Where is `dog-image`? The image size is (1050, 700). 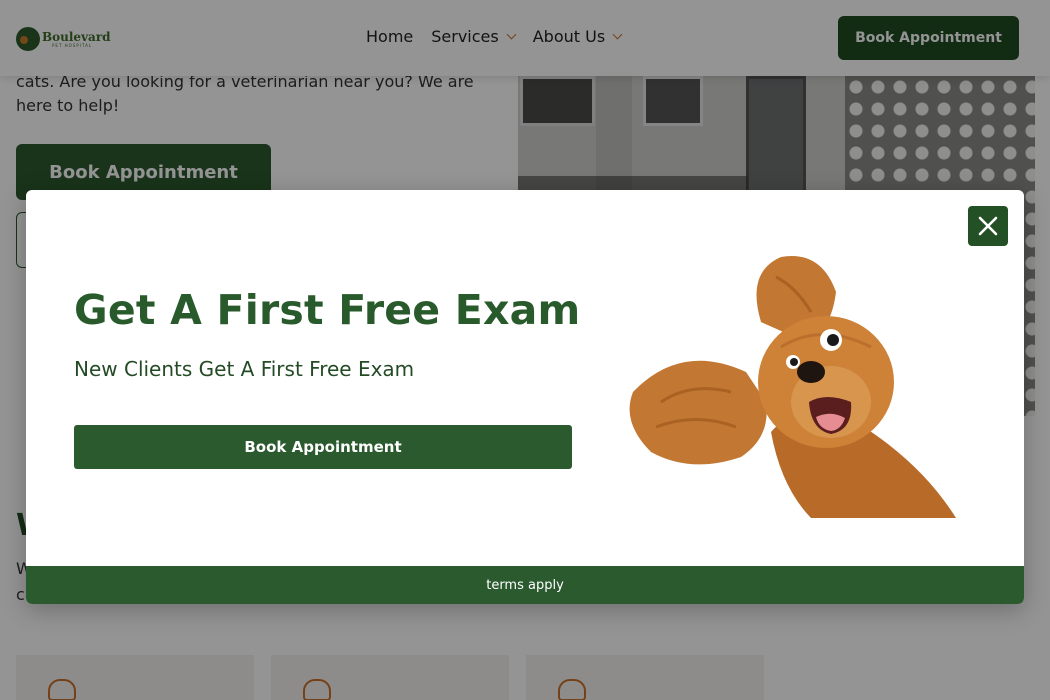 dog-image is located at coordinates (792, 387).